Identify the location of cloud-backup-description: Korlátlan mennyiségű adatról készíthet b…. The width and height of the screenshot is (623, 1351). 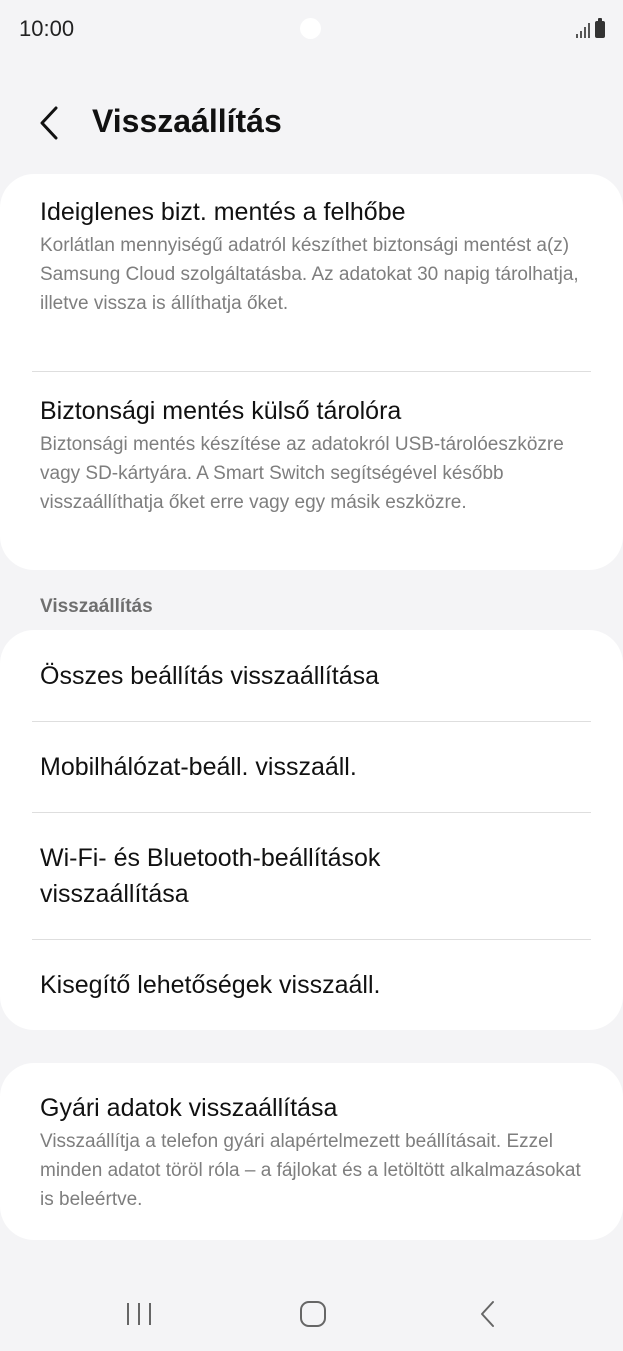
(309, 274).